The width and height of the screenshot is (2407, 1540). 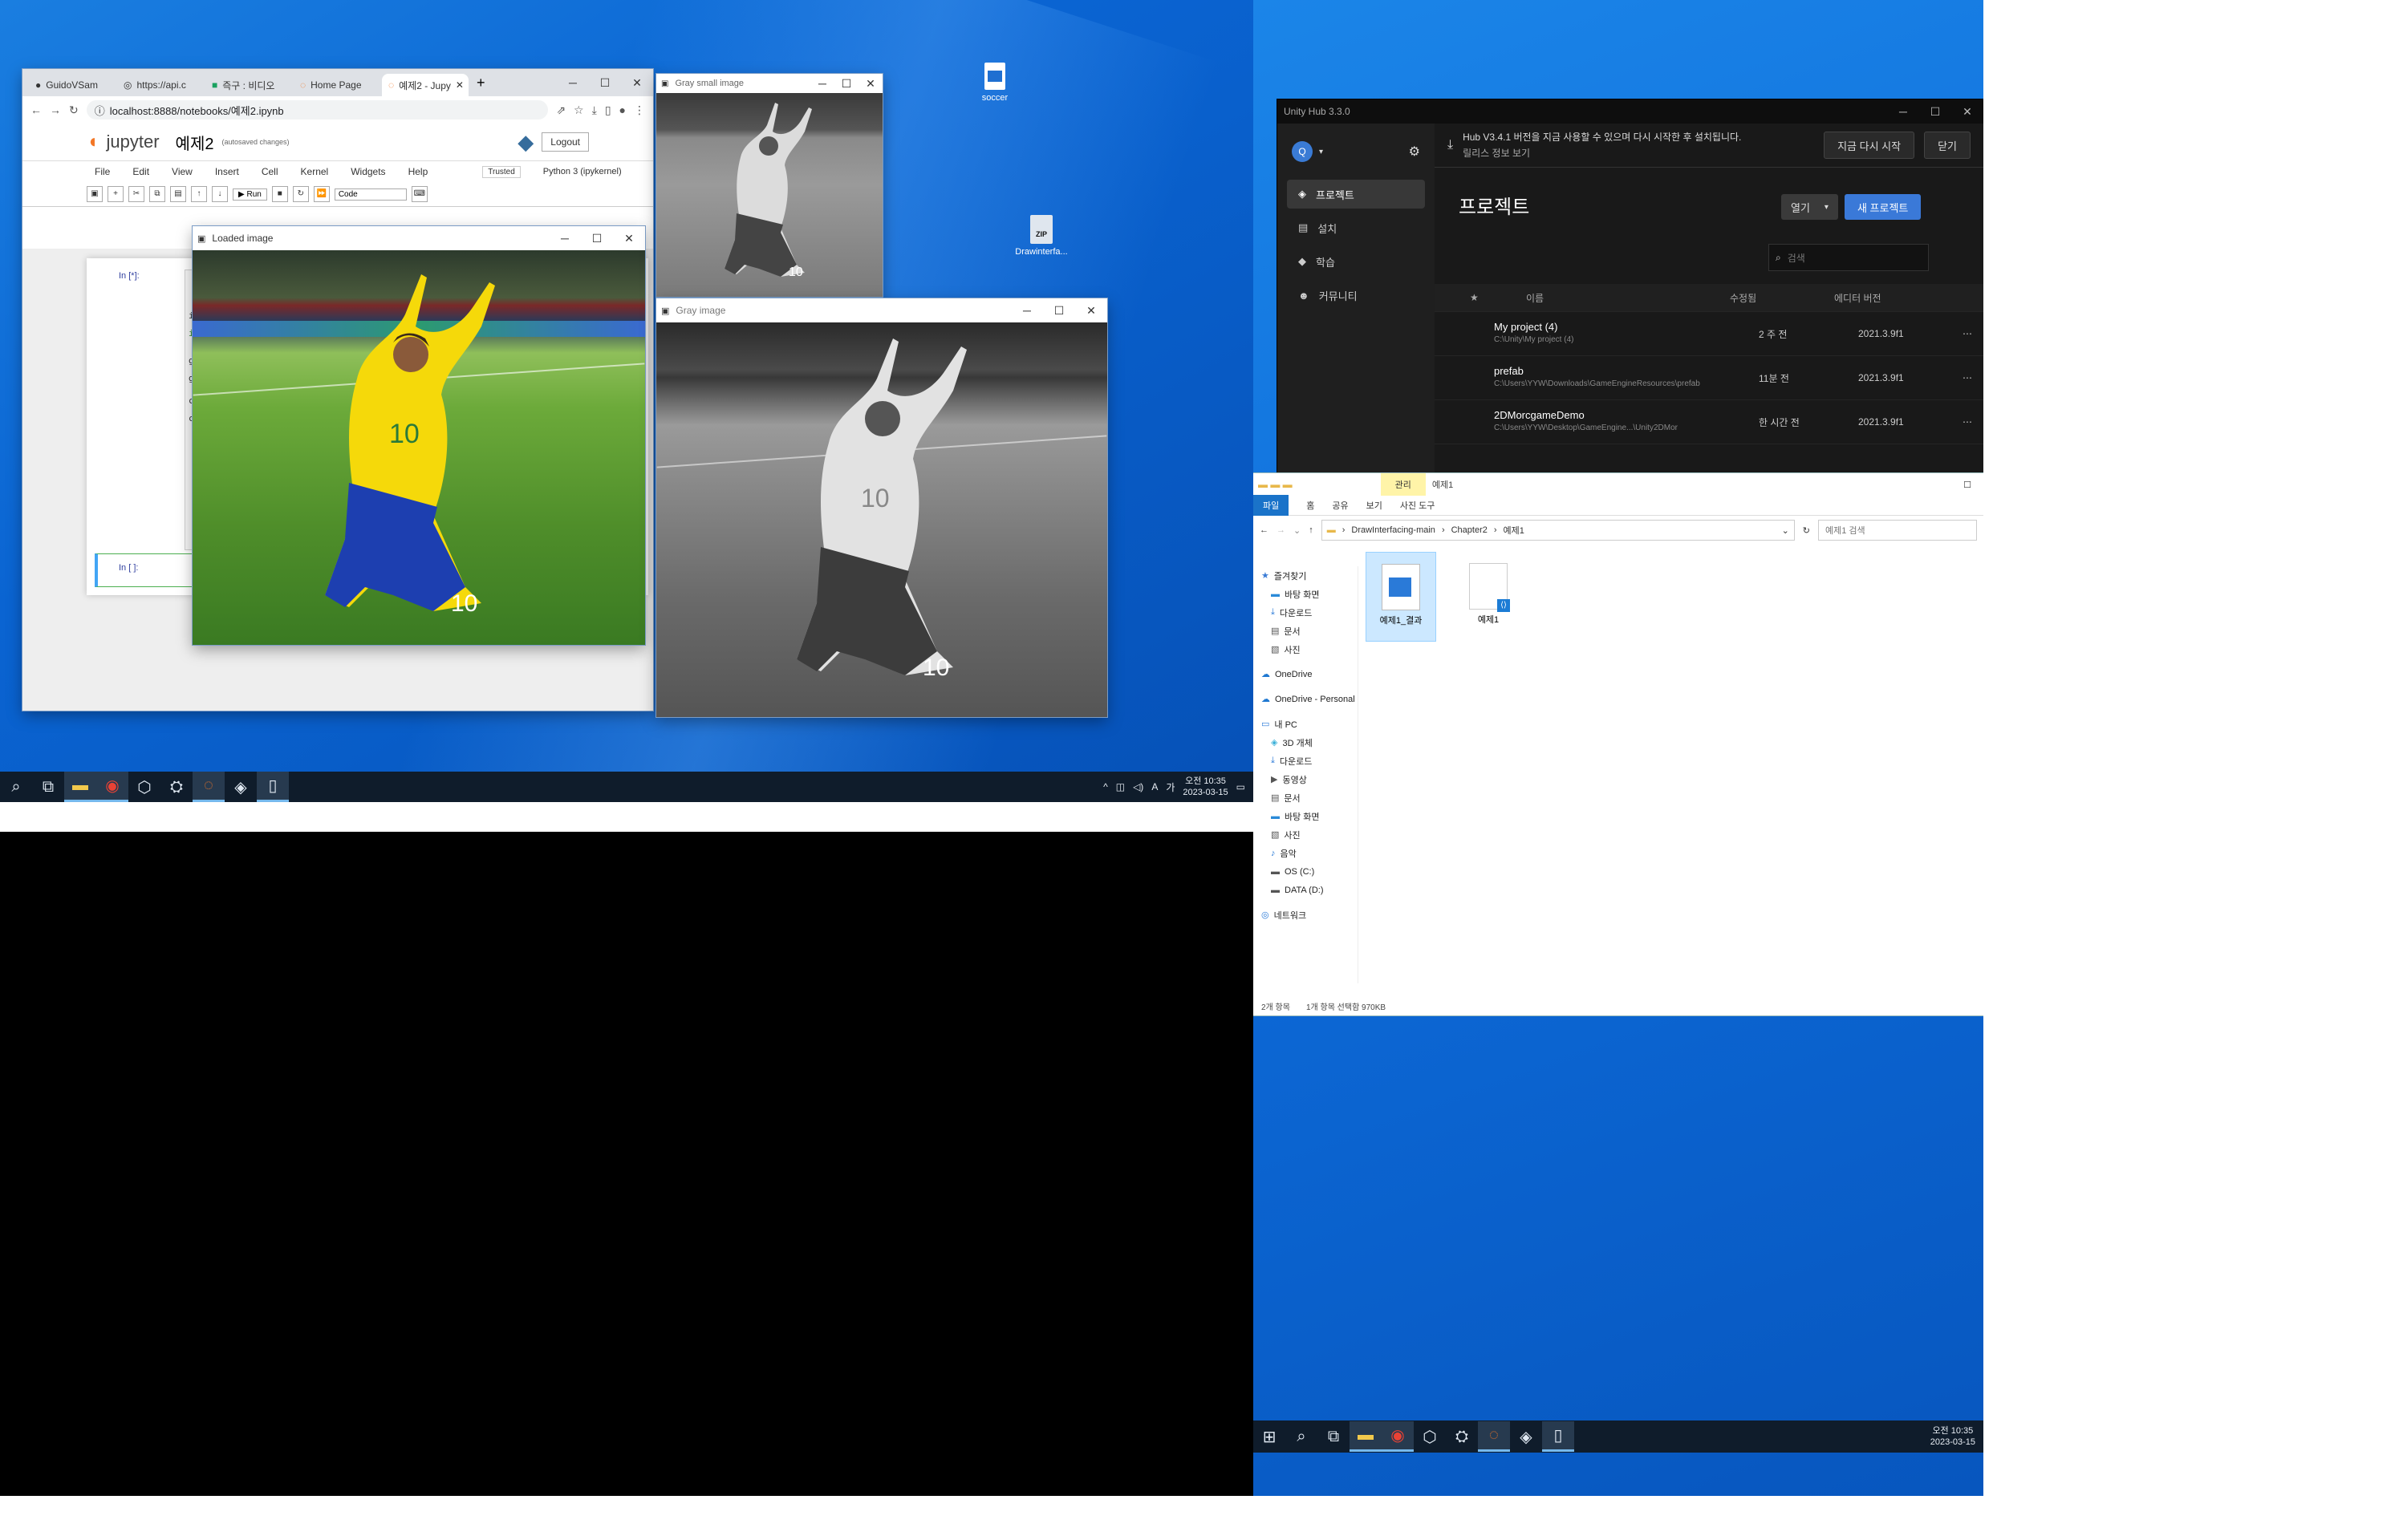 What do you see at coordinates (1356, 295) in the screenshot?
I see `sidebar-item-community: ☻ 커뮤니티` at bounding box center [1356, 295].